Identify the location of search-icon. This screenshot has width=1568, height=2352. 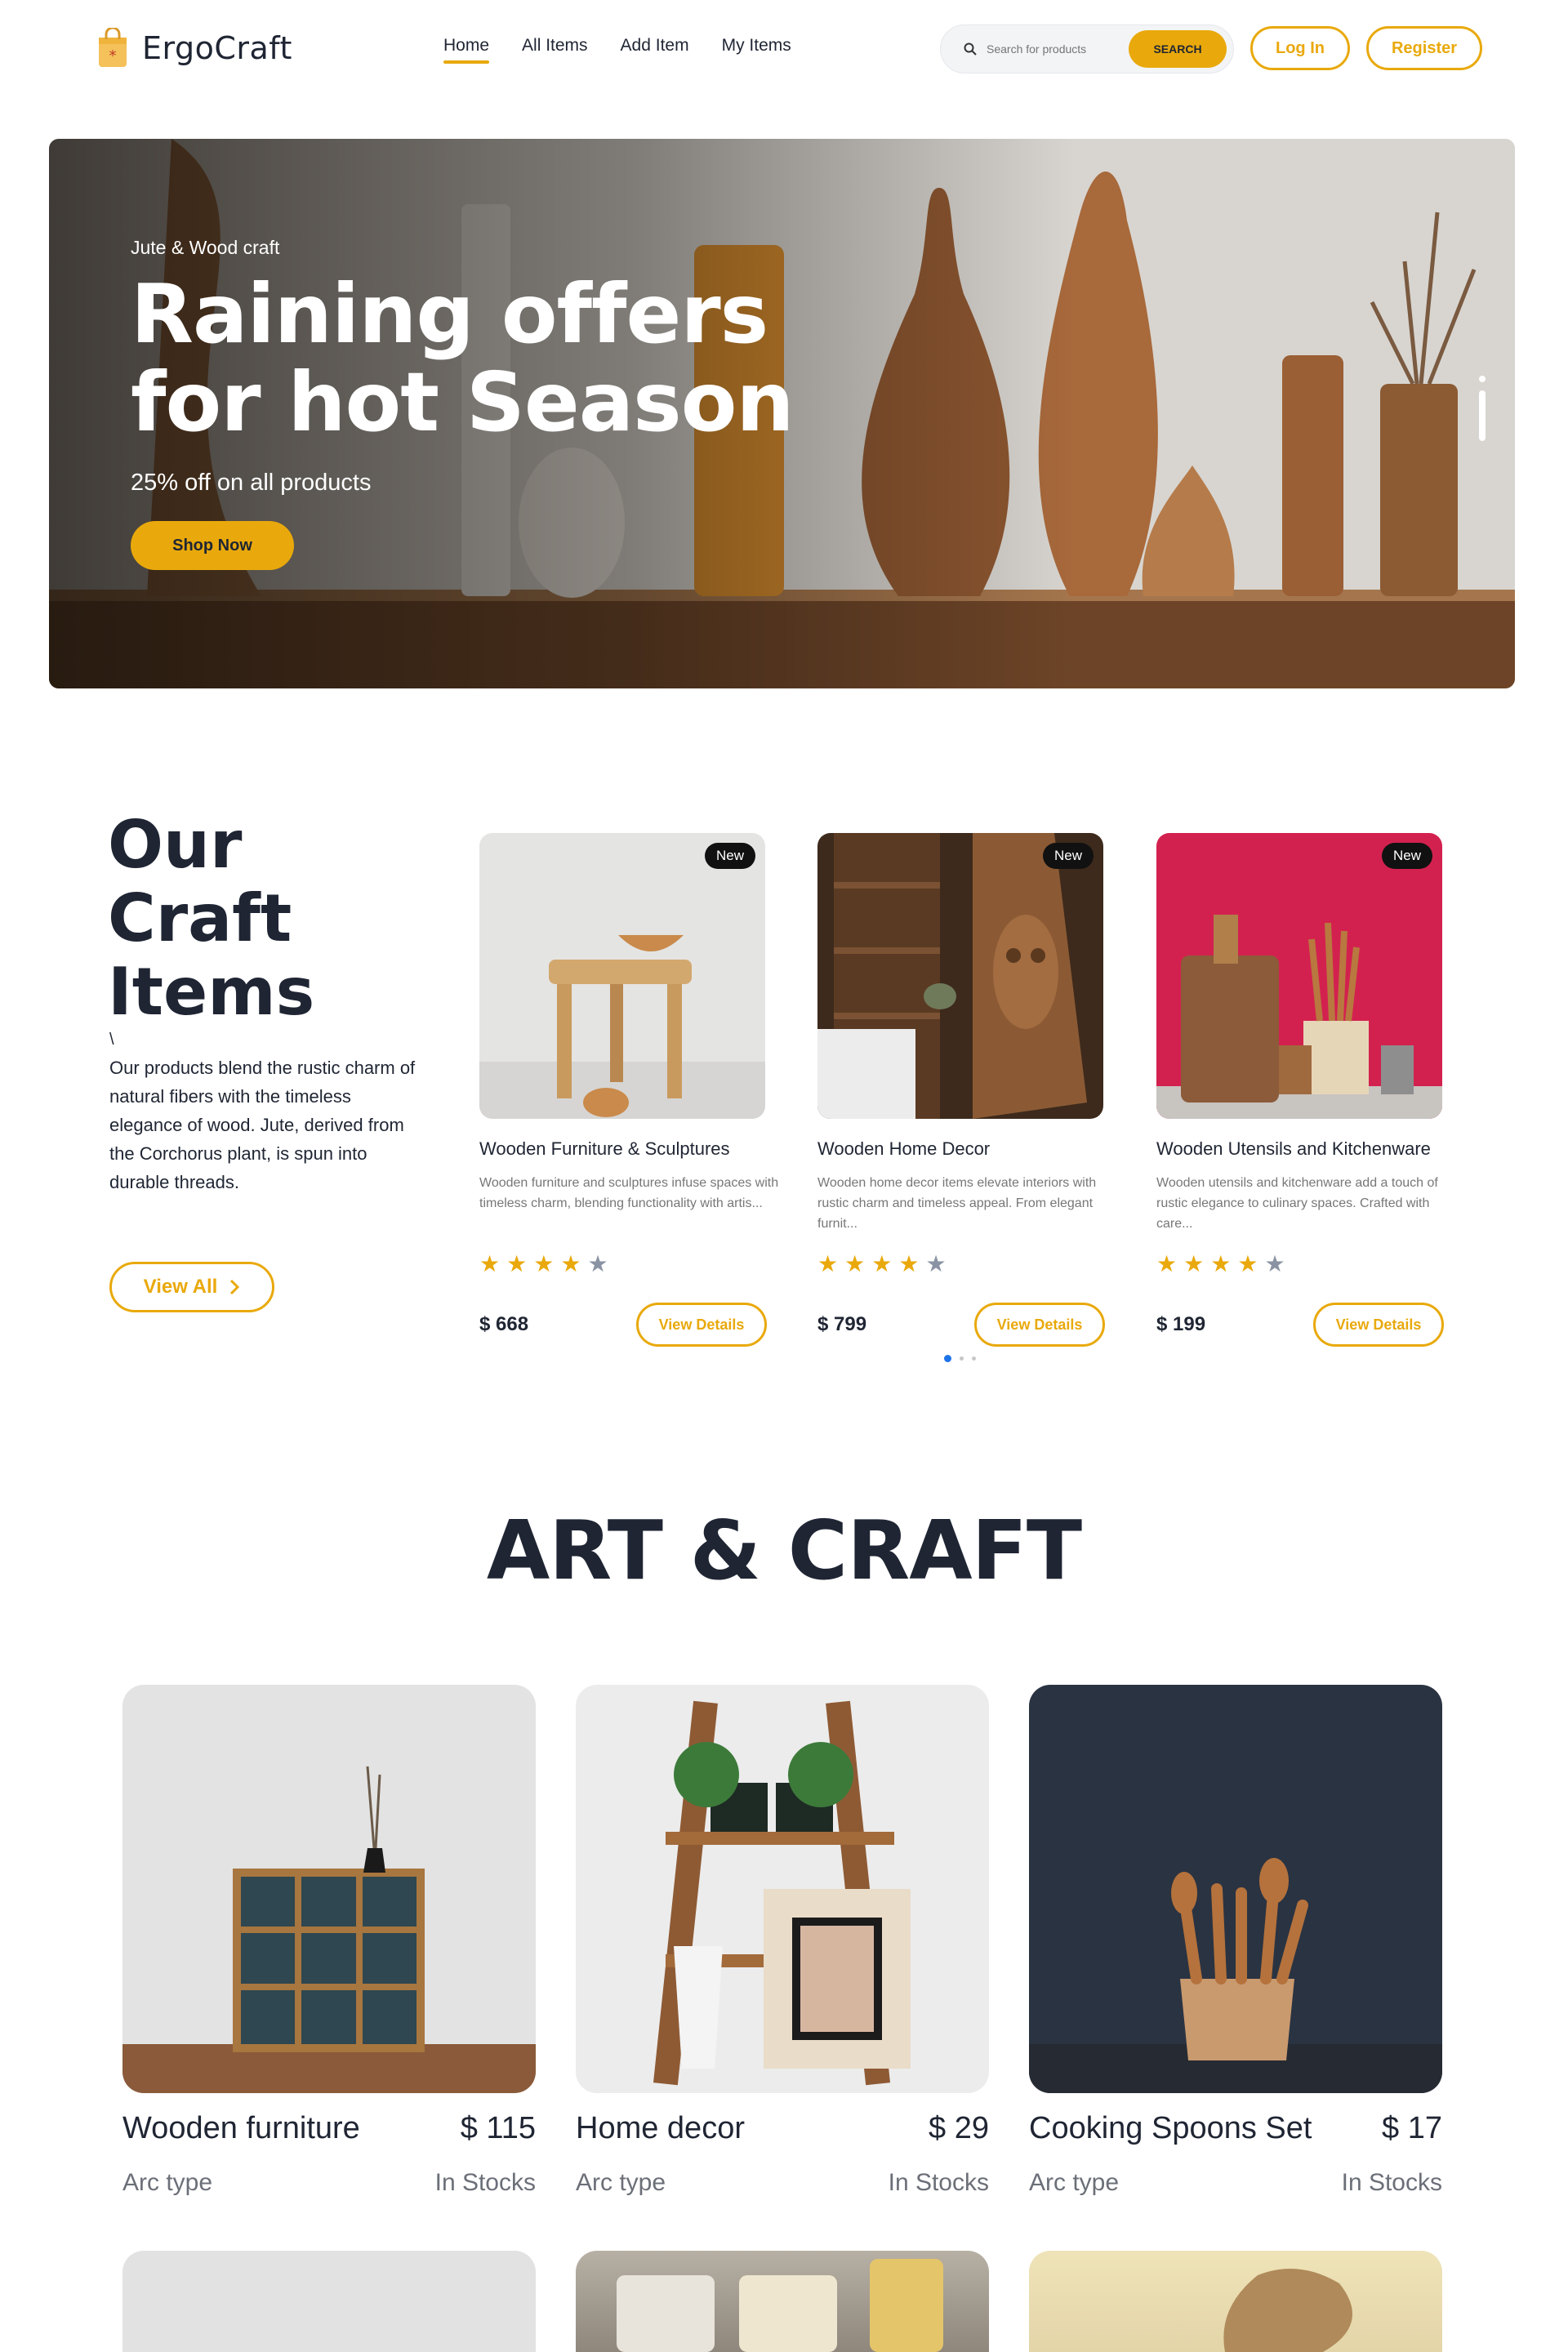
(970, 49).